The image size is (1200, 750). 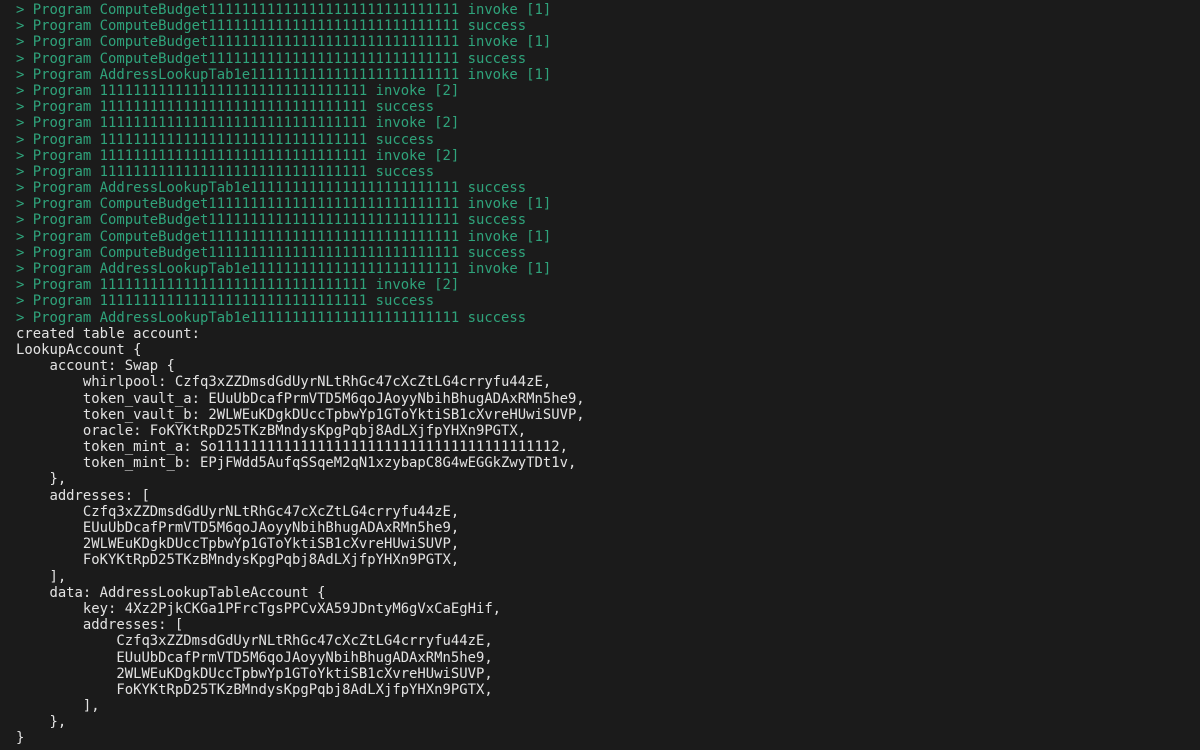 I want to click on output-line: }, so click(x=20, y=738).